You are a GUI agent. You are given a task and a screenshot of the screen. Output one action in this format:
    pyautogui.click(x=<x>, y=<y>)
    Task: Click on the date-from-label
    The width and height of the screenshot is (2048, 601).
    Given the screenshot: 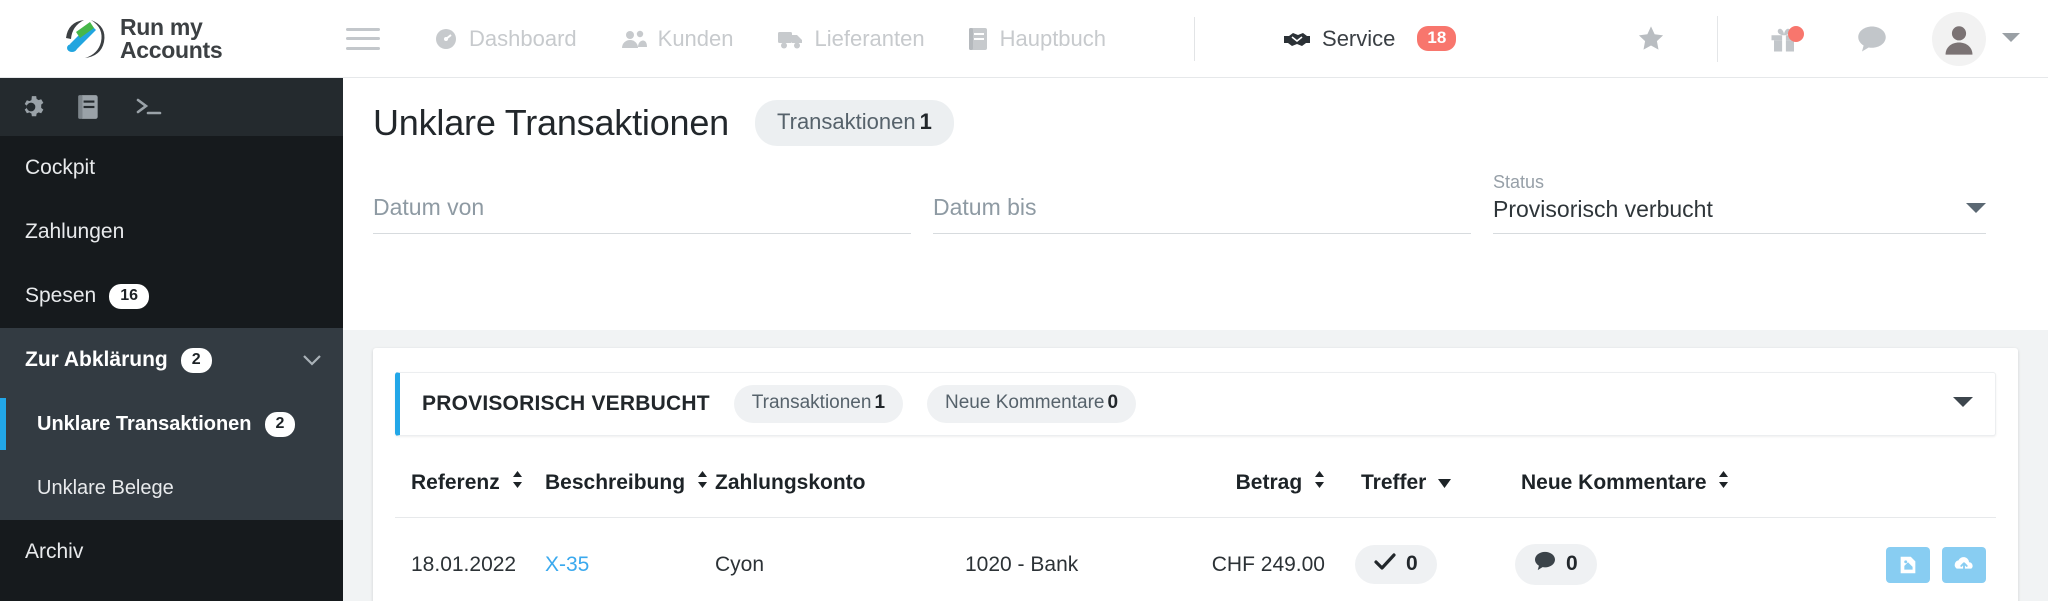 What is the action you would take?
    pyautogui.click(x=642, y=183)
    